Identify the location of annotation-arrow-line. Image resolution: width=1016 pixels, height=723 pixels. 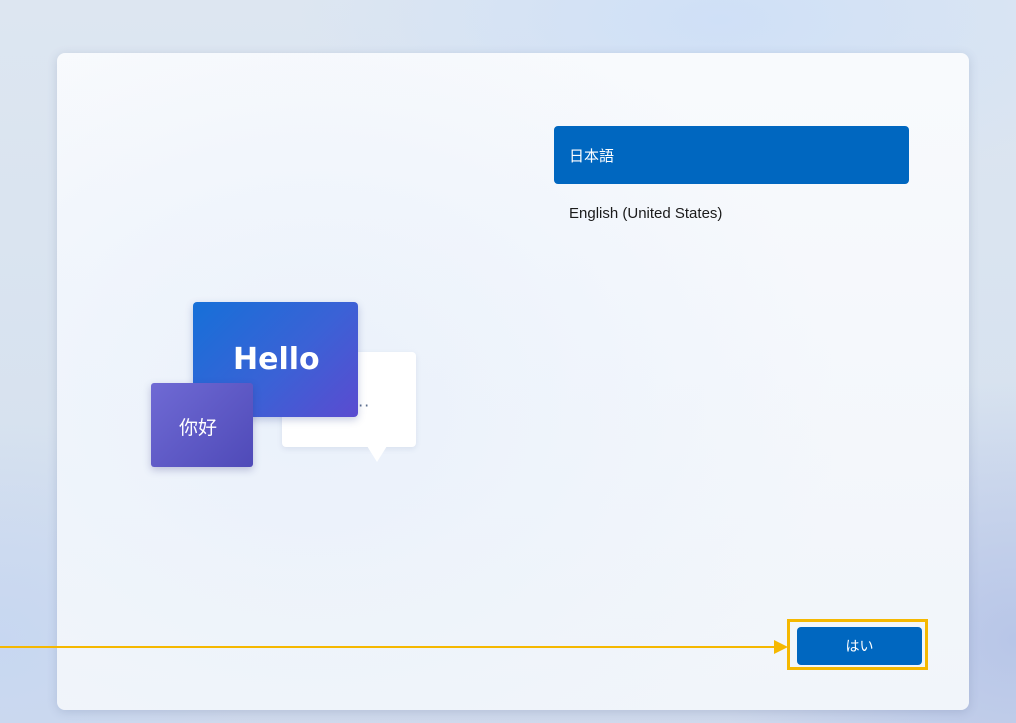
(388, 647).